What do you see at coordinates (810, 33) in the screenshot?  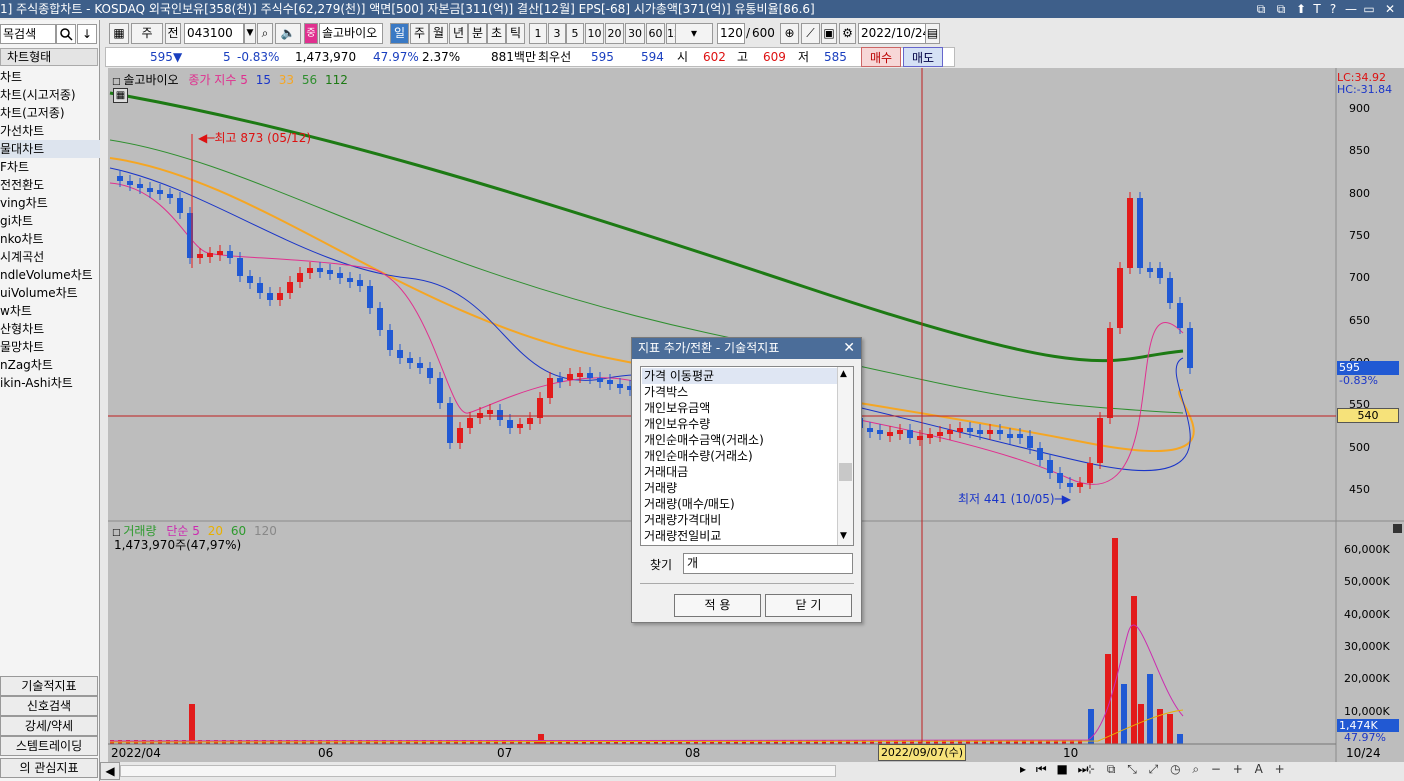 I see `draw-line-icon: ⟋` at bounding box center [810, 33].